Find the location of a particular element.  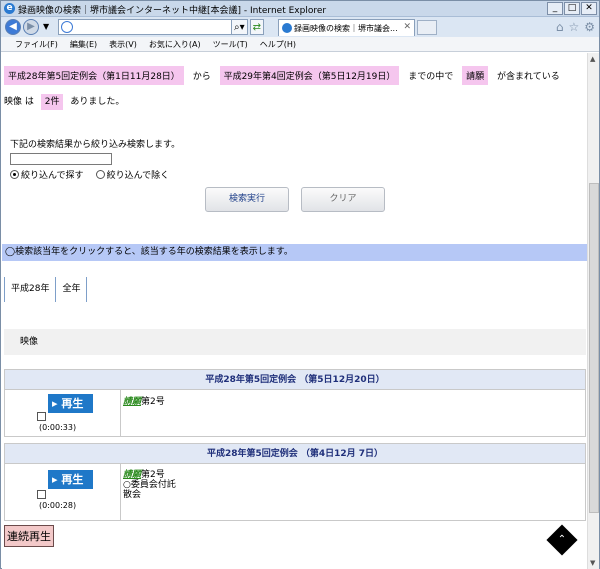

year-tab-h28: 平成28年 is located at coordinates (29, 289).